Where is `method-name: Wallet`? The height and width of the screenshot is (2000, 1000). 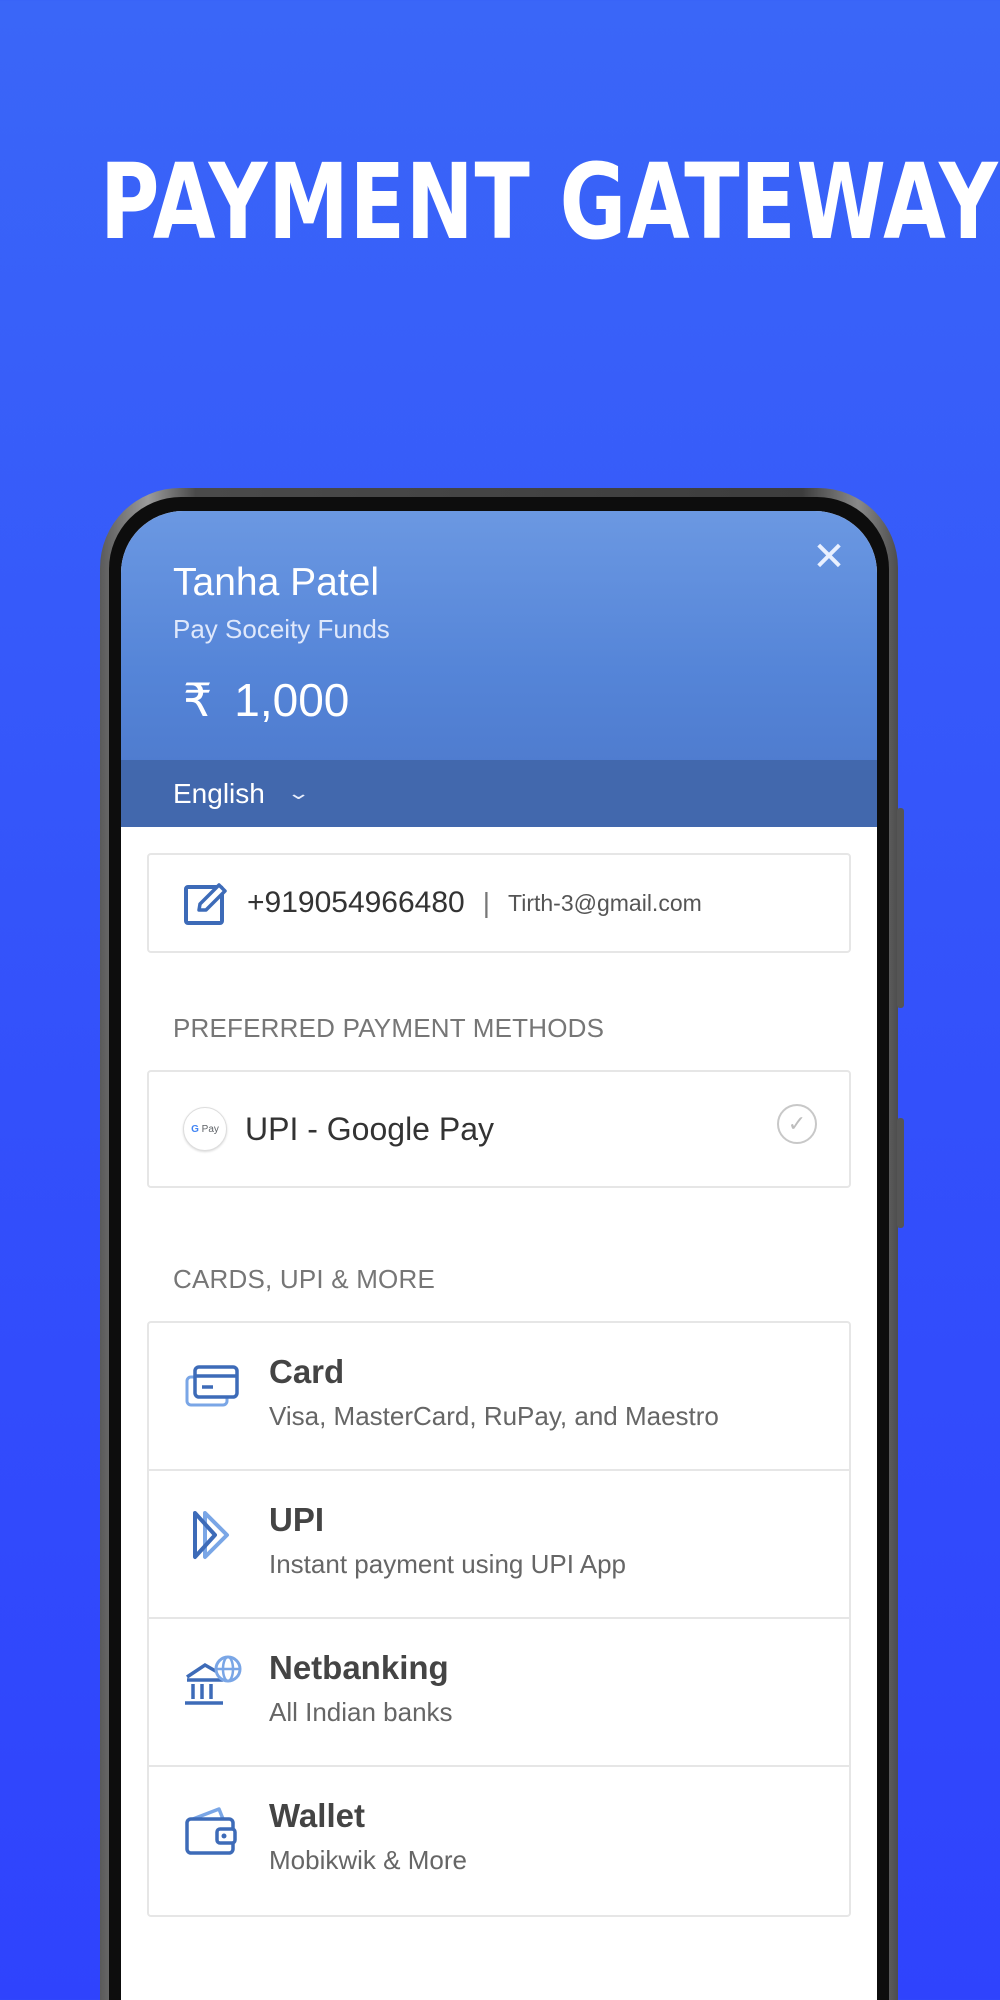
method-name: Wallet is located at coordinates (317, 1815).